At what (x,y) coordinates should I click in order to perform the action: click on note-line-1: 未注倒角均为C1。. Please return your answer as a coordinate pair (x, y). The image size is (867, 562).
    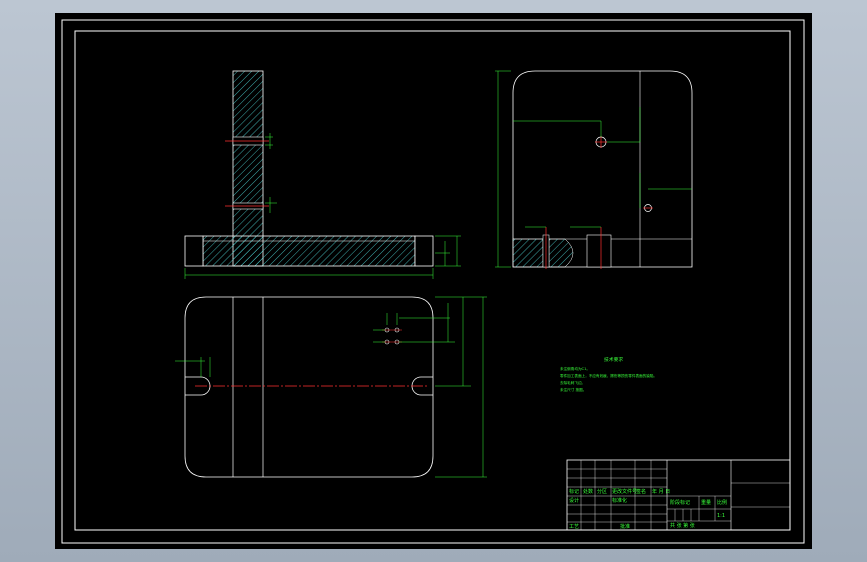
    Looking at the image, I should click on (575, 368).